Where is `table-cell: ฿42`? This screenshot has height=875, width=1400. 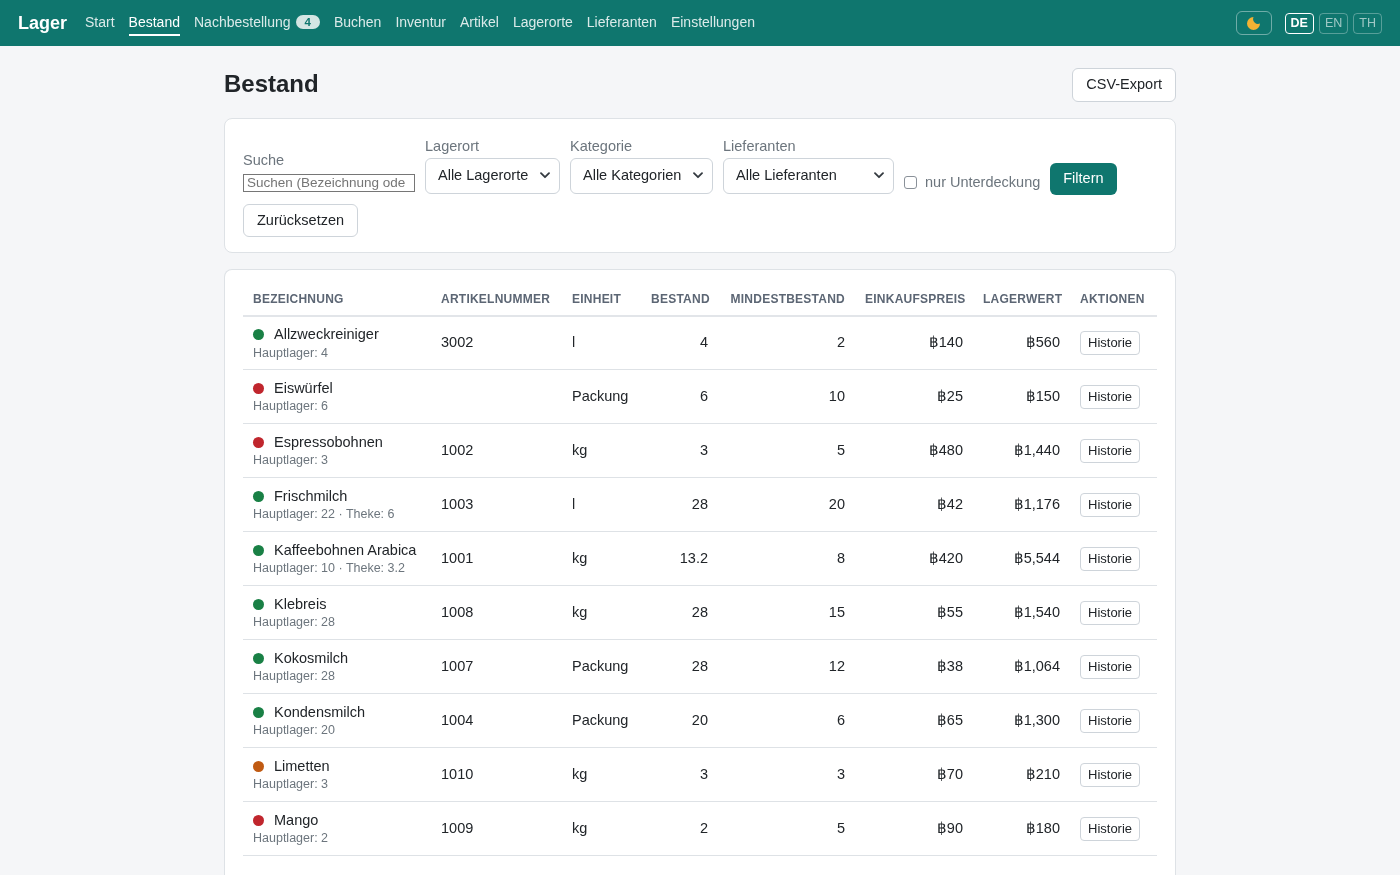
table-cell: ฿42 is located at coordinates (914, 504).